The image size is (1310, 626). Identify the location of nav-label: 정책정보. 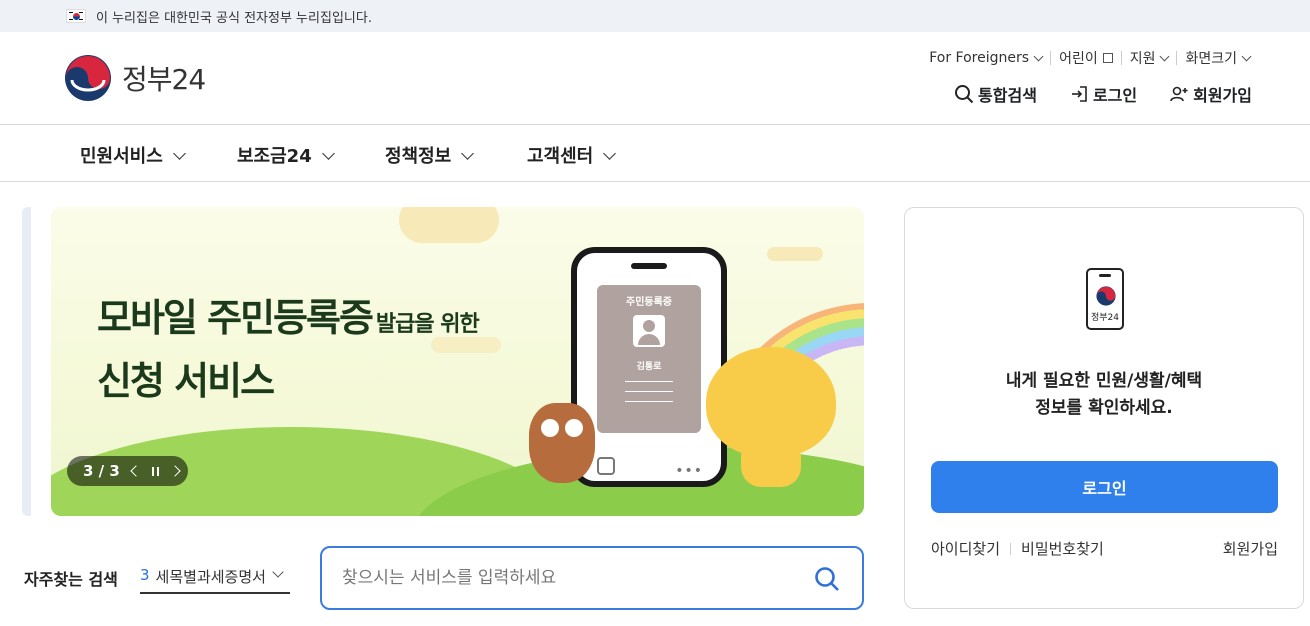
(418, 156).